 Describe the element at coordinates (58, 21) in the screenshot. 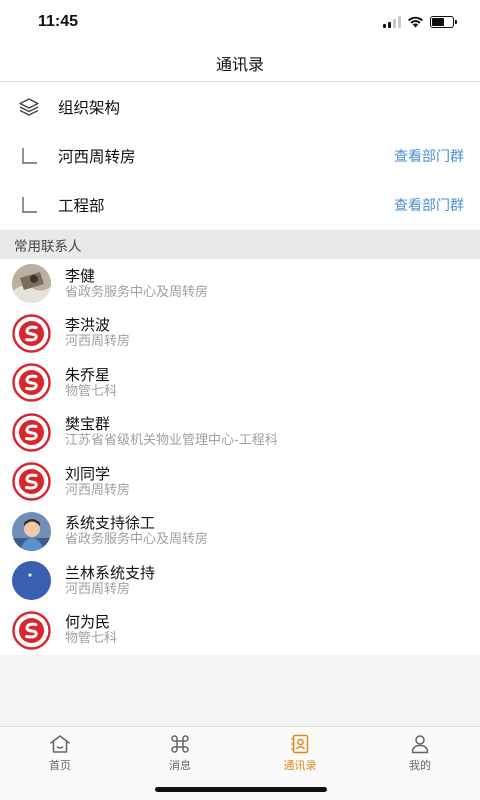

I see `status-time: 11:45` at that location.